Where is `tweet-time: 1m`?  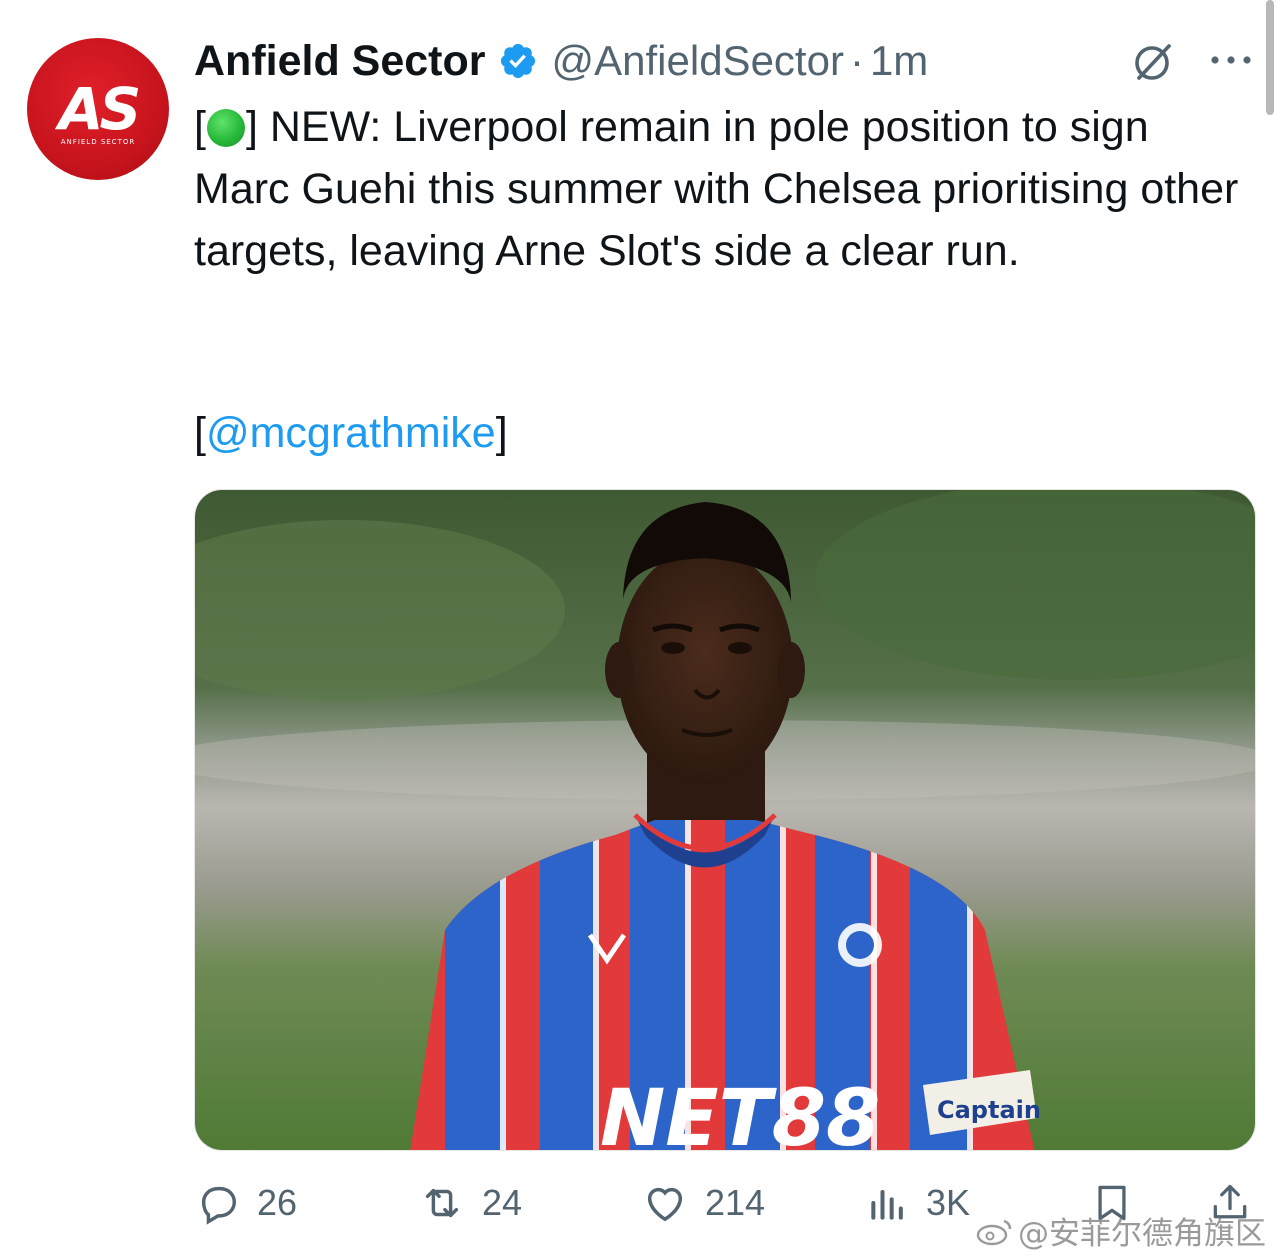
tweet-time: 1m is located at coordinates (899, 61).